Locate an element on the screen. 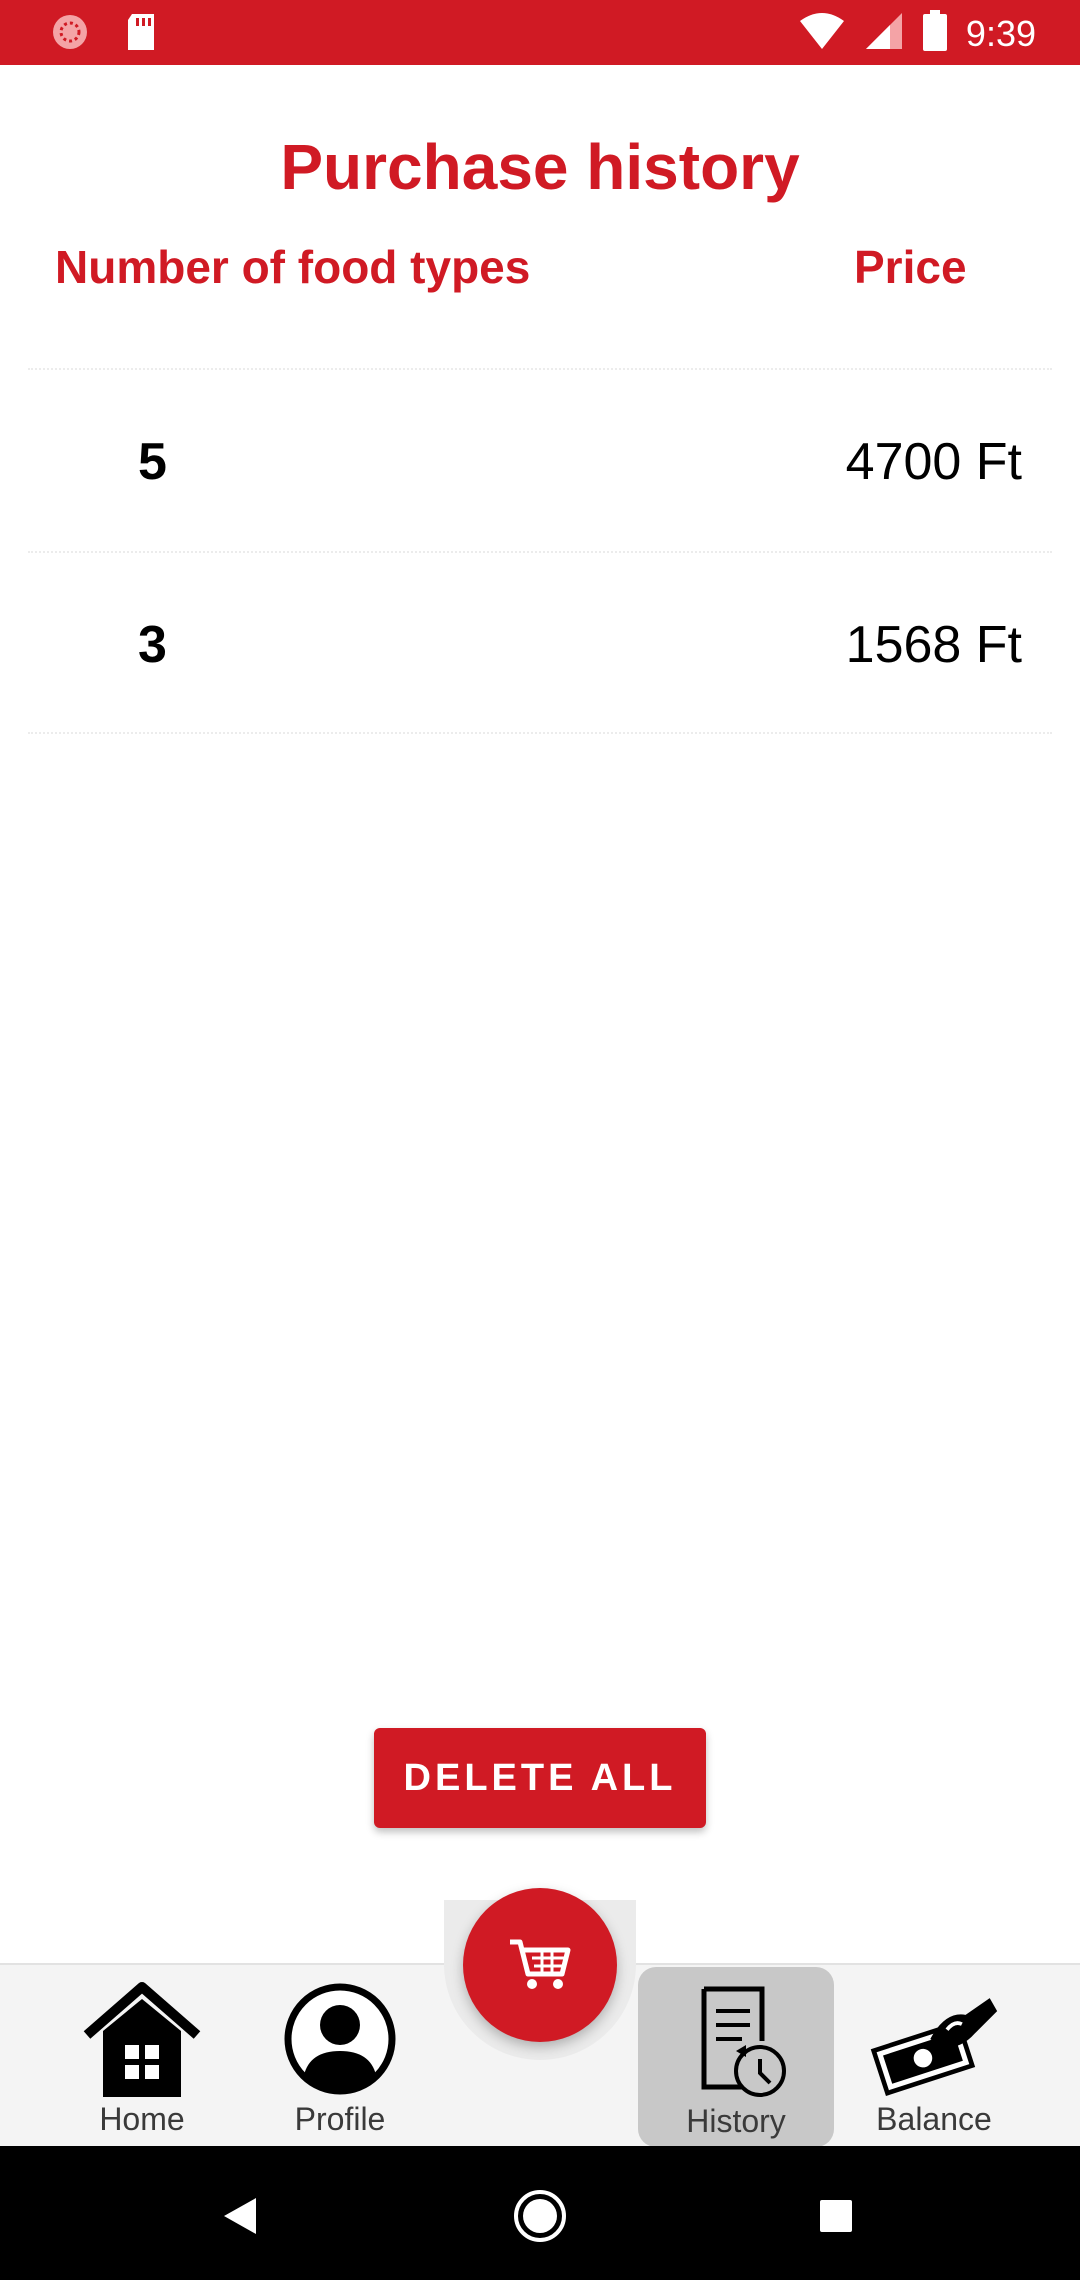 The height and width of the screenshot is (2280, 1080). history-icon is located at coordinates (736, 2041).